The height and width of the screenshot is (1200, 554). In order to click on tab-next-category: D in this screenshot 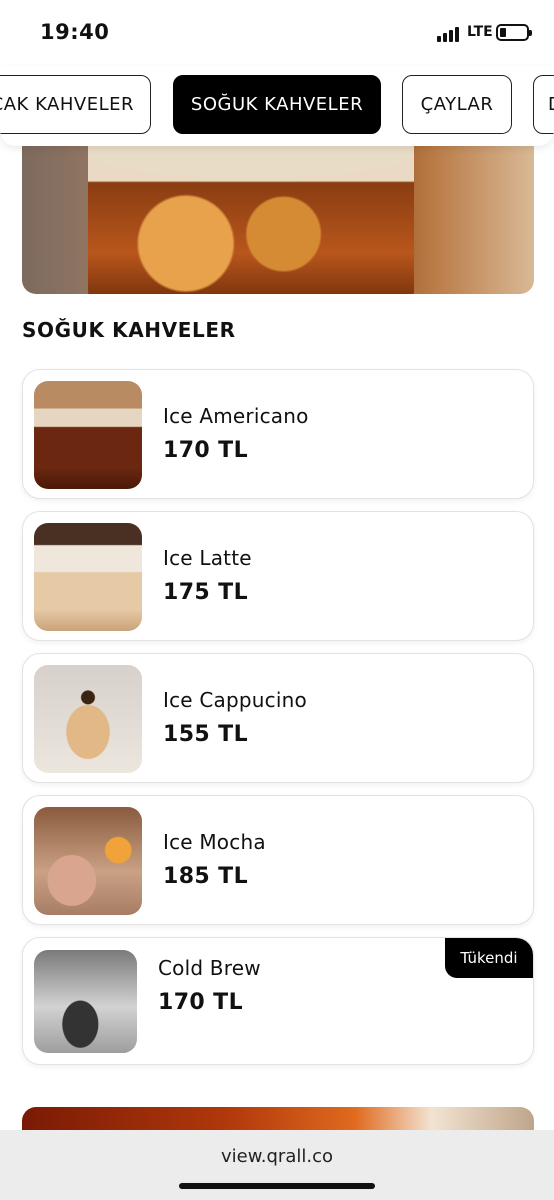, I will do `click(543, 104)`.